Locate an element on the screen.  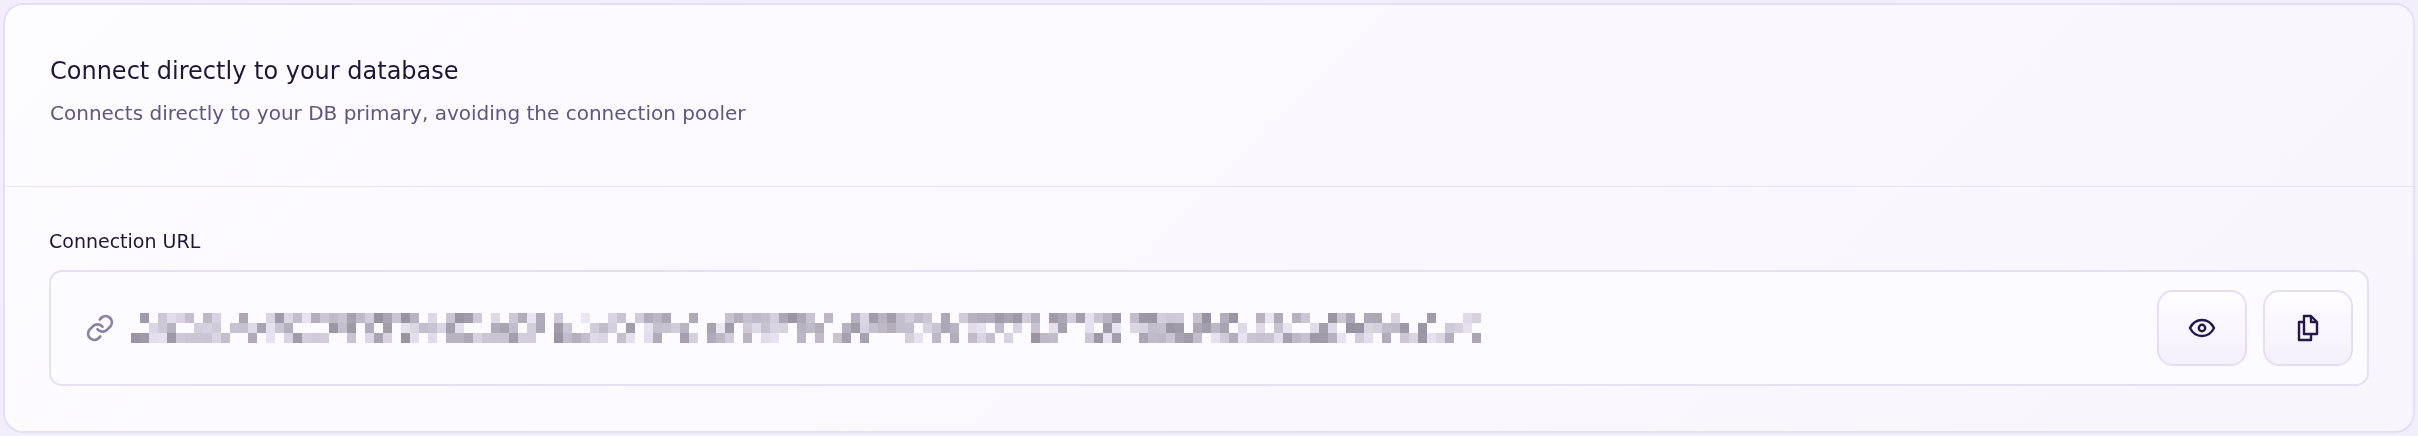
show-button is located at coordinates (2202, 327).